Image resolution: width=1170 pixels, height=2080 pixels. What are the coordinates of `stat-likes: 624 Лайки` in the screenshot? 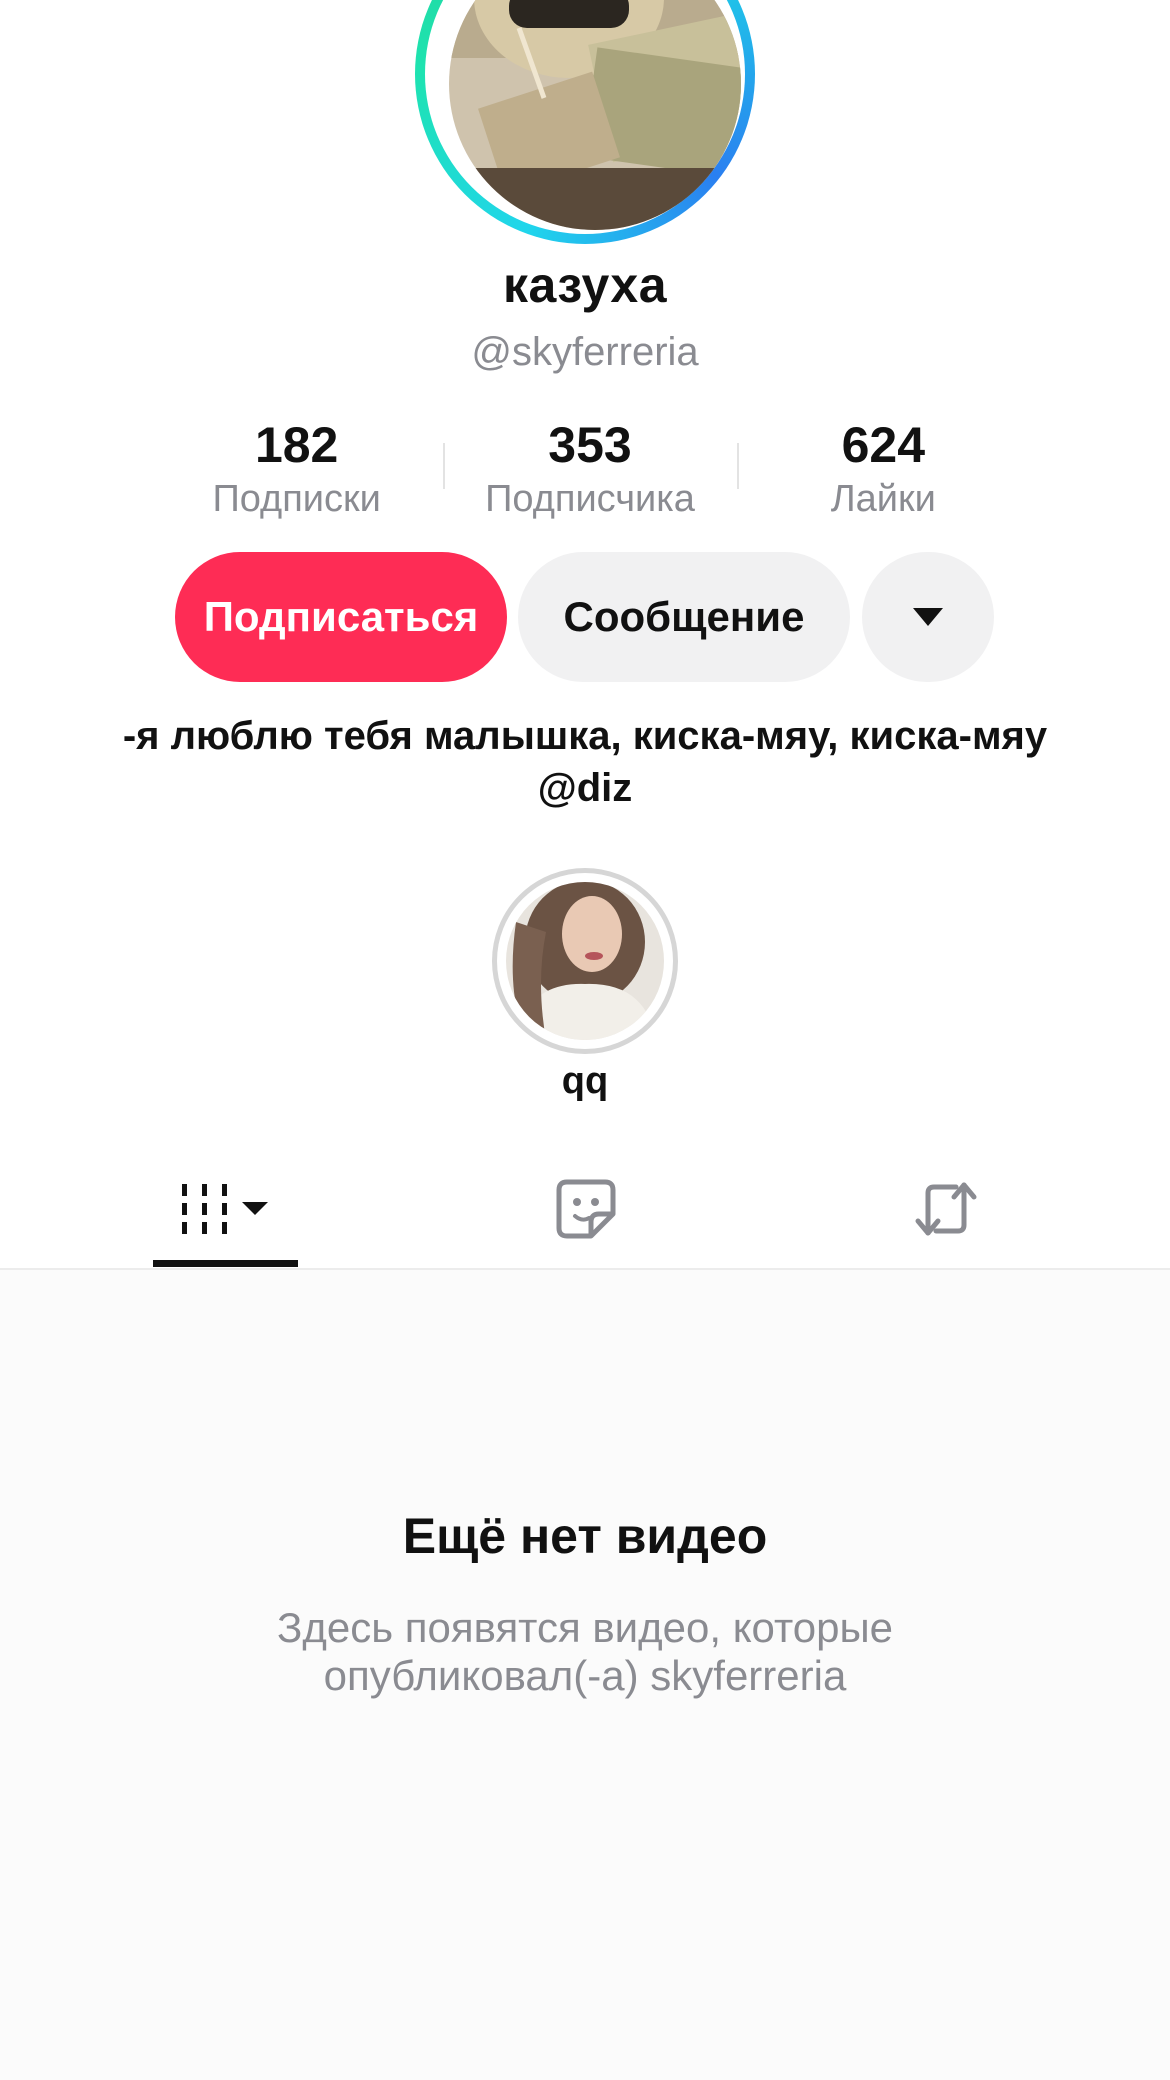 It's located at (883, 470).